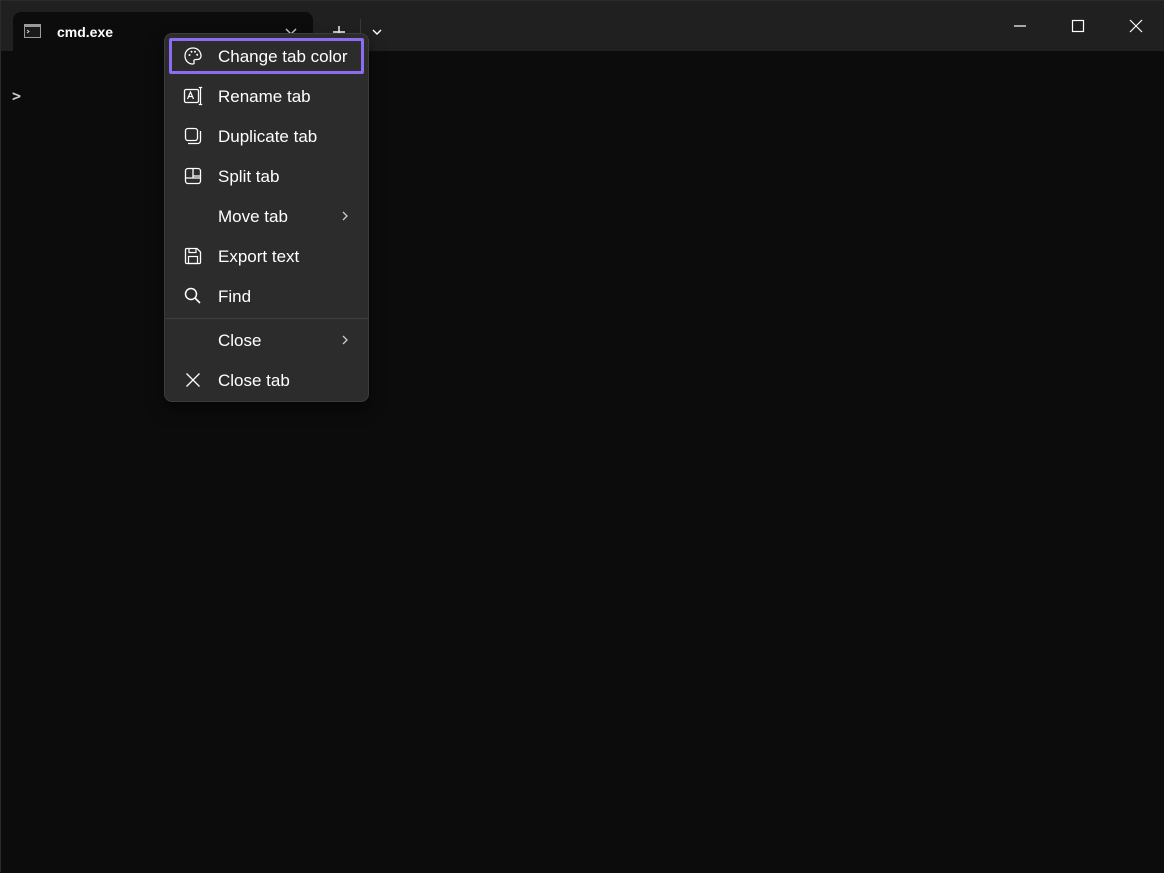  I want to click on menu-item-close: Close, so click(266, 340).